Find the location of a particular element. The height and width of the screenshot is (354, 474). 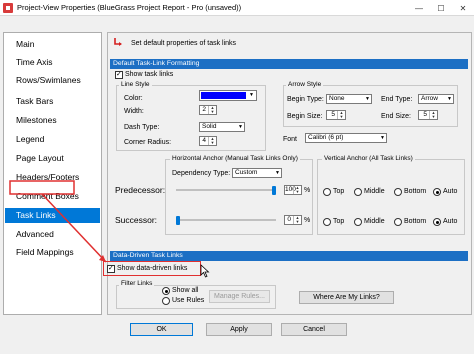

width-stepper: 2 ▲ ▼ is located at coordinates (208, 110).